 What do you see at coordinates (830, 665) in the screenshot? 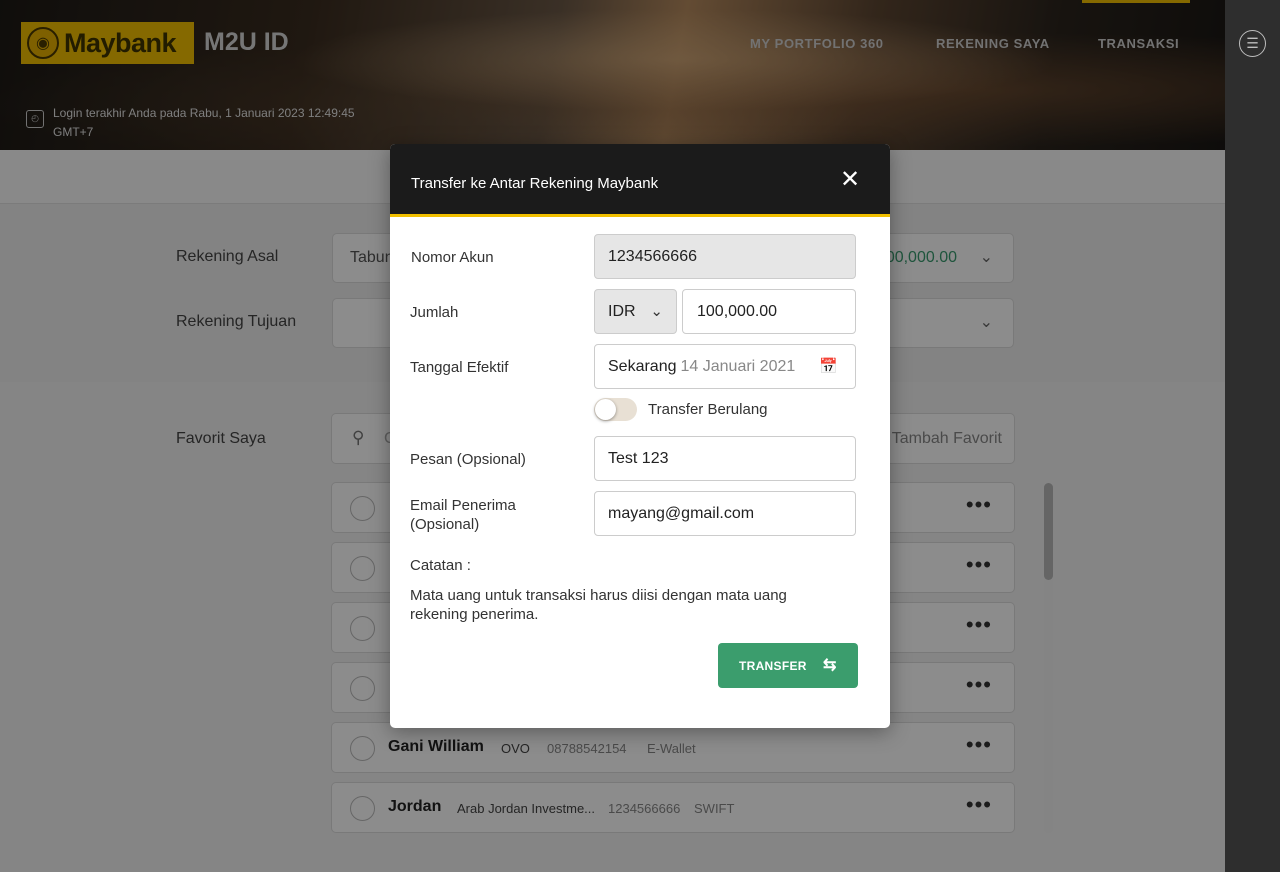
I see `swap-arrows-icon: ⇆` at bounding box center [830, 665].